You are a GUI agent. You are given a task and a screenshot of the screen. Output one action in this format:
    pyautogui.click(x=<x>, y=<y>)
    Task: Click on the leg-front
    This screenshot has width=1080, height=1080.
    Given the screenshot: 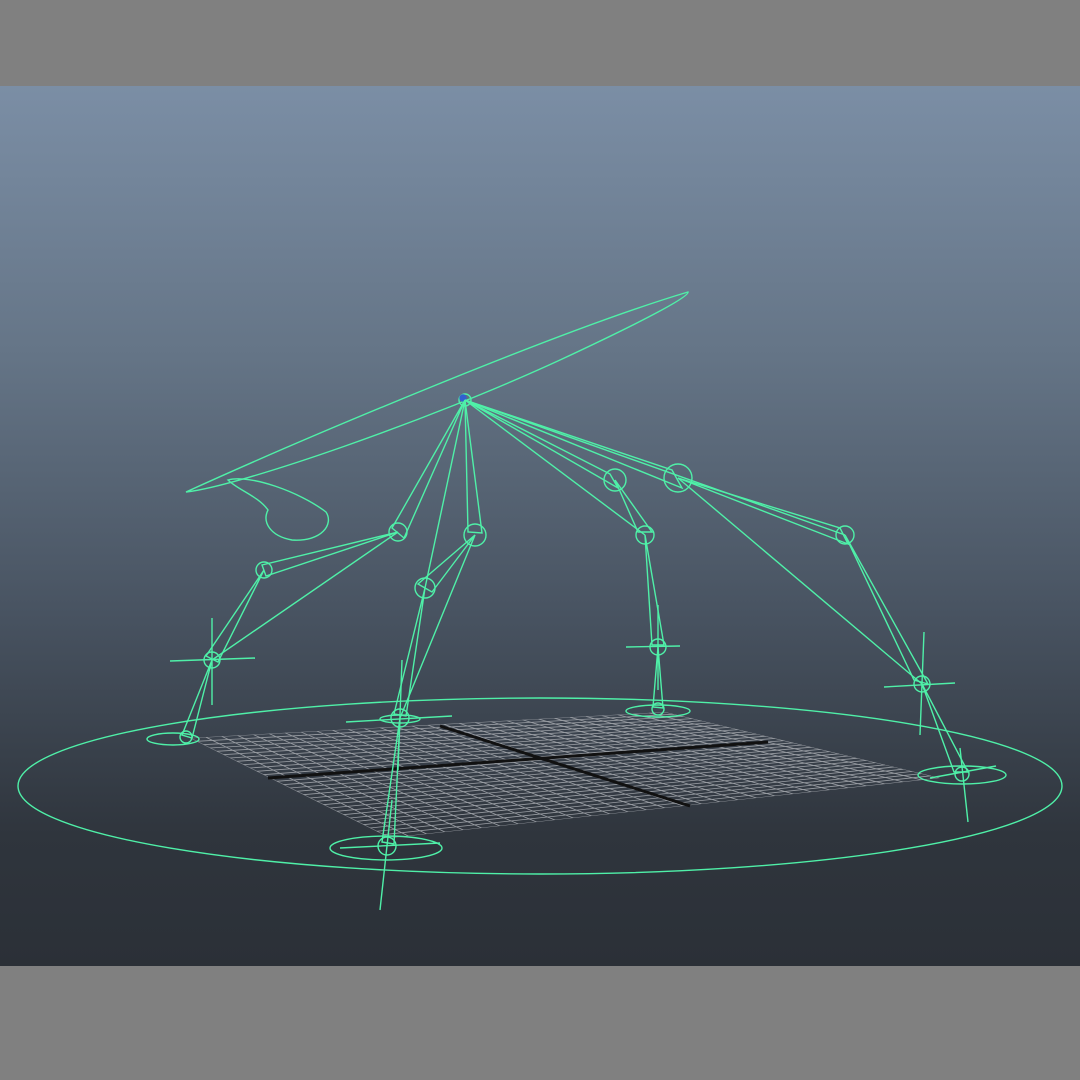 What is the action you would take?
    pyautogui.click(x=413, y=655)
    